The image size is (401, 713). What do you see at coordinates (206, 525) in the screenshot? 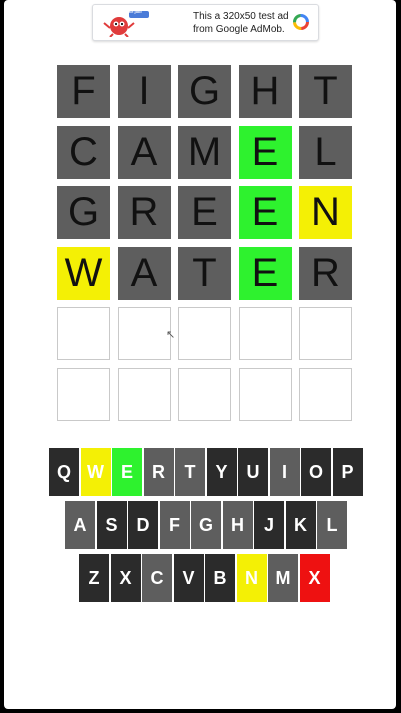
I see `key-g: G` at bounding box center [206, 525].